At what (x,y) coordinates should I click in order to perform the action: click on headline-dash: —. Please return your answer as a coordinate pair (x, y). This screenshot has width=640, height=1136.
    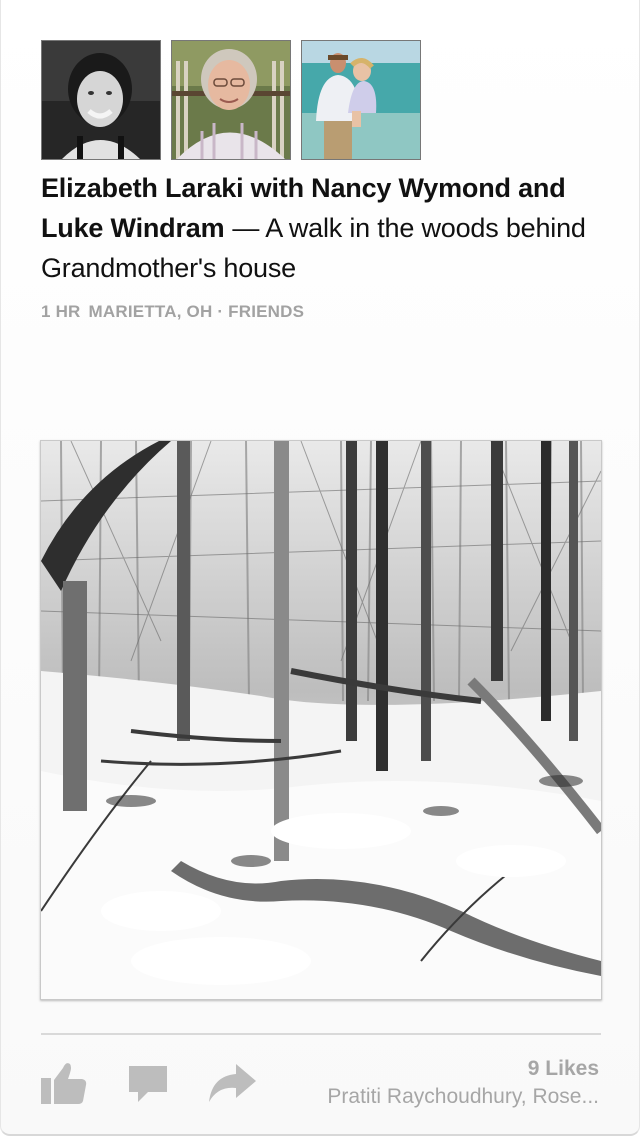
    Looking at the image, I should click on (246, 228).